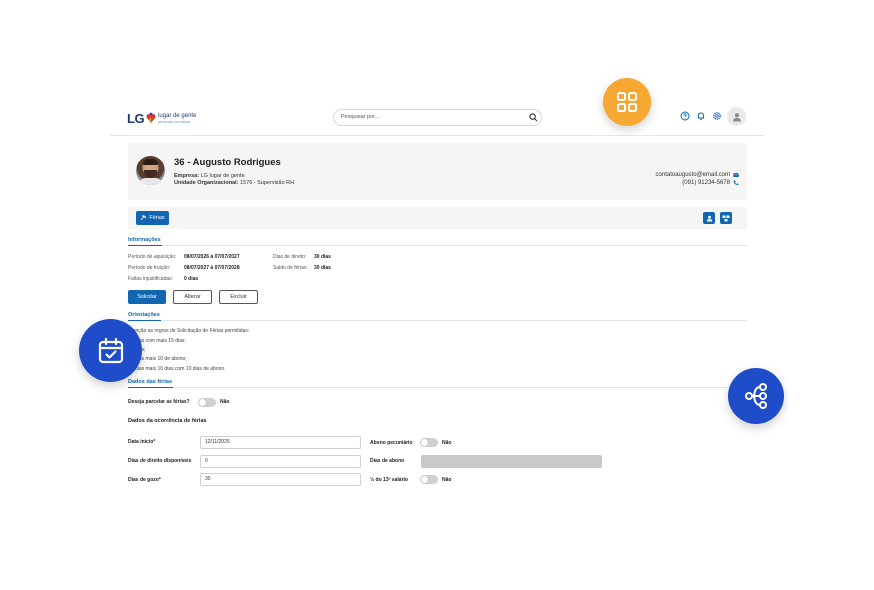 This screenshot has width=874, height=590. What do you see at coordinates (144, 480) in the screenshot?
I see `dias-gozo-label: Dias de gozo*` at bounding box center [144, 480].